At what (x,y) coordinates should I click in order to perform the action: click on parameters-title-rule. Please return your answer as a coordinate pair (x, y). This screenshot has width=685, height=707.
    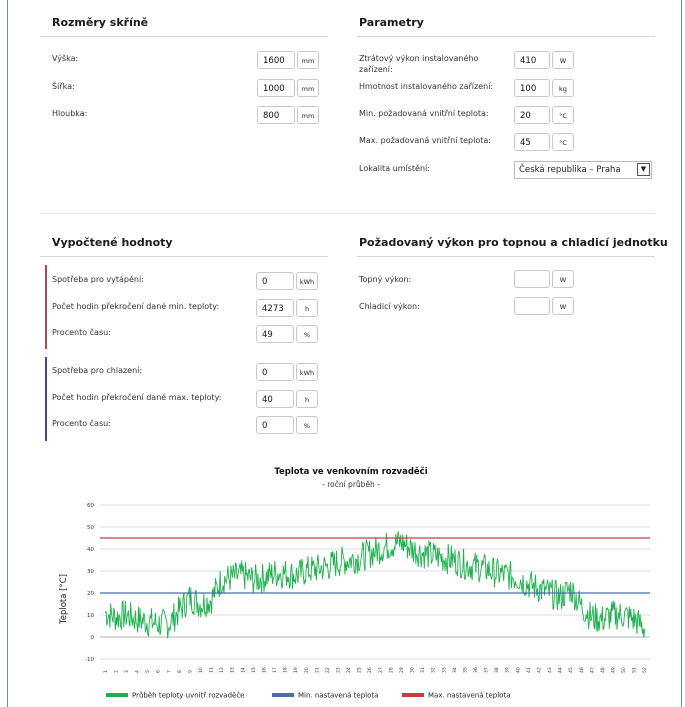
    Looking at the image, I should click on (506, 36).